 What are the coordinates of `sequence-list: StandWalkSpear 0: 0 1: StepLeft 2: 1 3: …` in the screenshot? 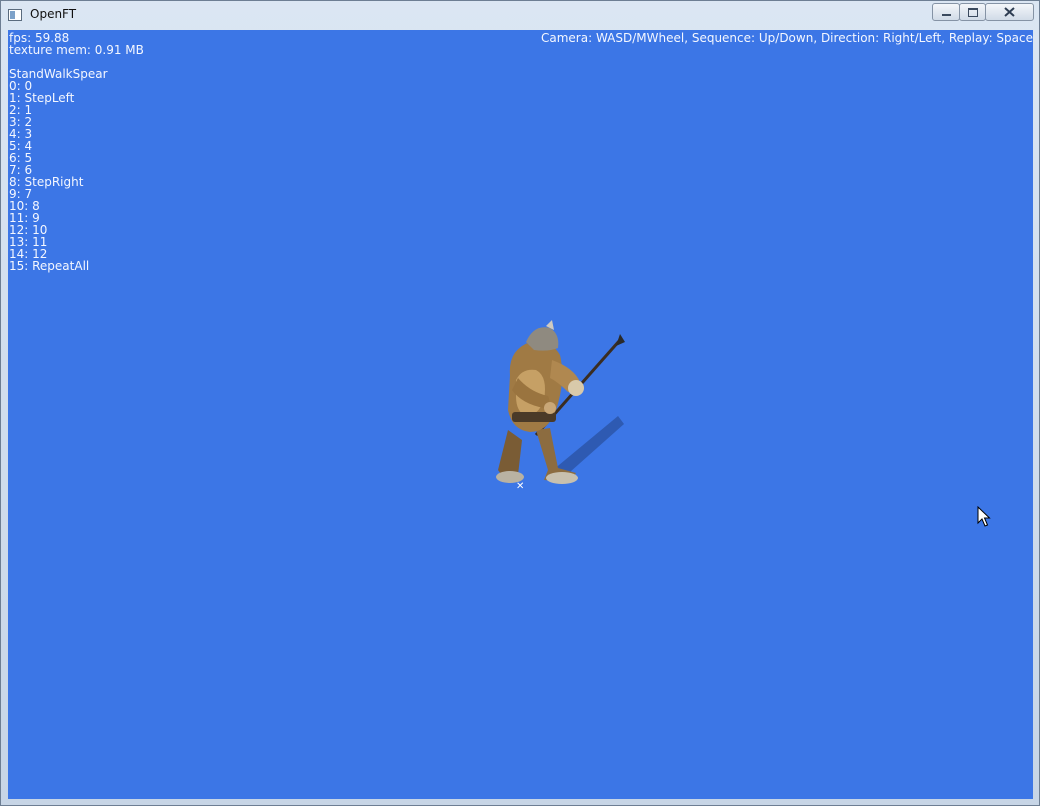 It's located at (58, 170).